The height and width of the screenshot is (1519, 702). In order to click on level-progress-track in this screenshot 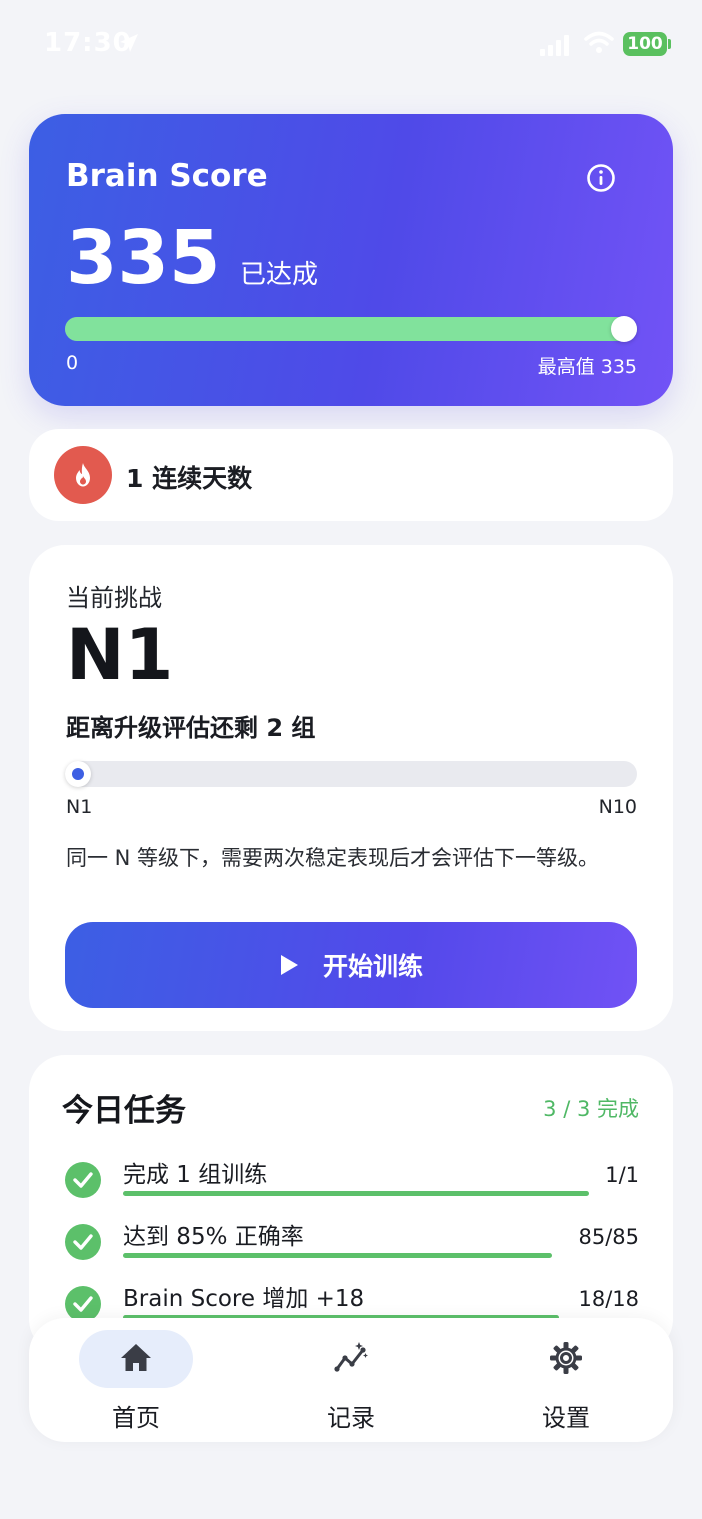, I will do `click(351, 774)`.